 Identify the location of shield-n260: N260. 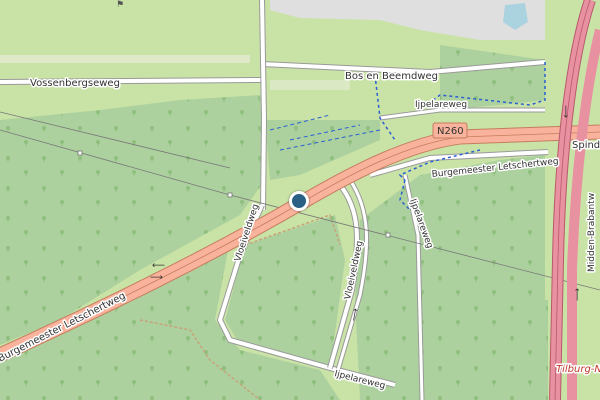
(450, 130).